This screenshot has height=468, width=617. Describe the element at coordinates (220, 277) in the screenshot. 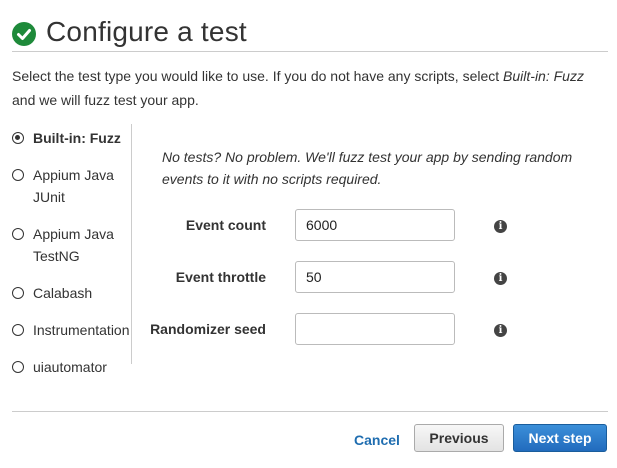

I see `event-throttle-label: Event throttle` at that location.